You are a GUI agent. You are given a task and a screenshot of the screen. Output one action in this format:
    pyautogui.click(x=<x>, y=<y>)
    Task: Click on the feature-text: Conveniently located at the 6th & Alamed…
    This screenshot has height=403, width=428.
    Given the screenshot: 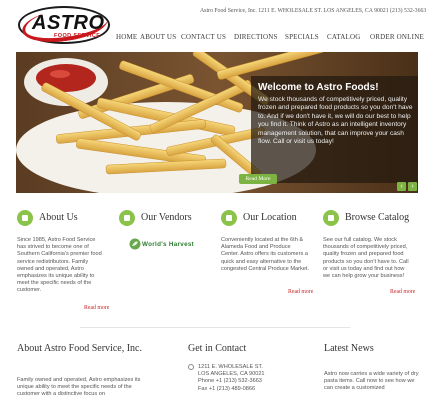 What is the action you would take?
    pyautogui.click(x=265, y=254)
    